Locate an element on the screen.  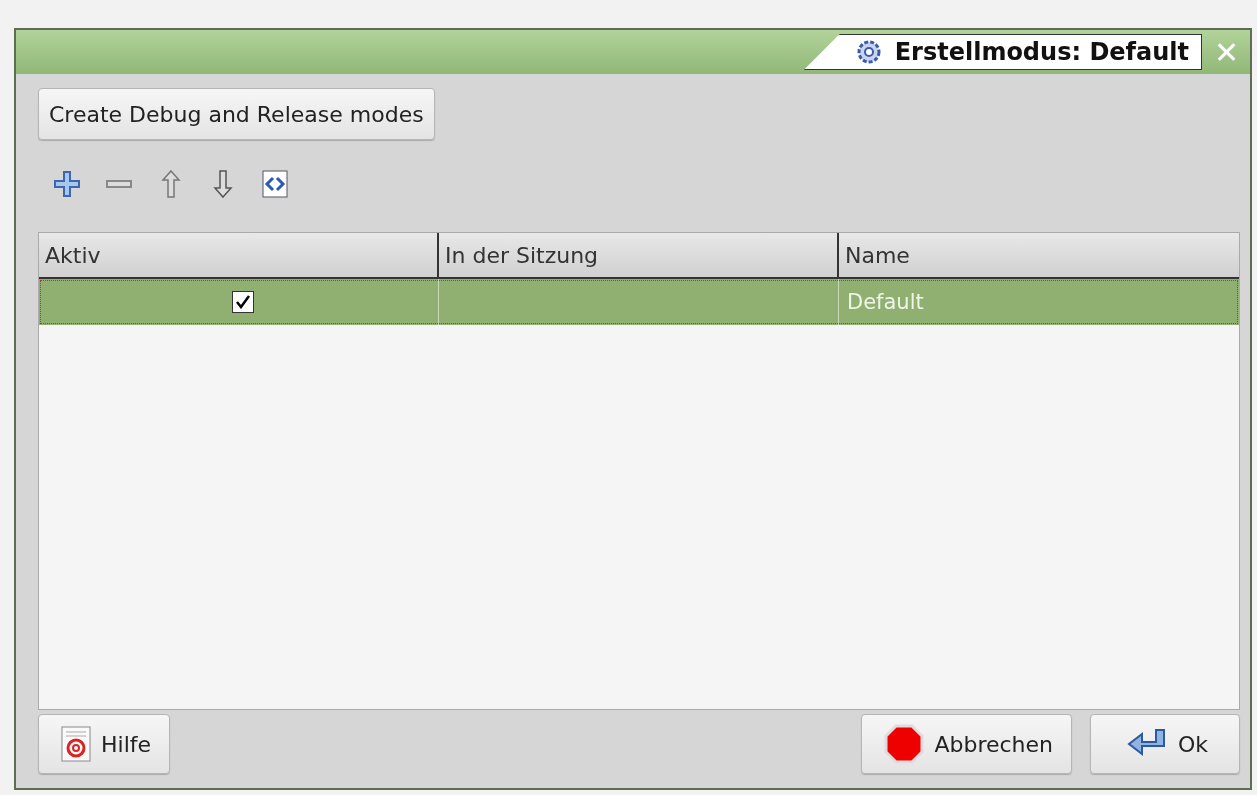
code-document-icon is located at coordinates (275, 184).